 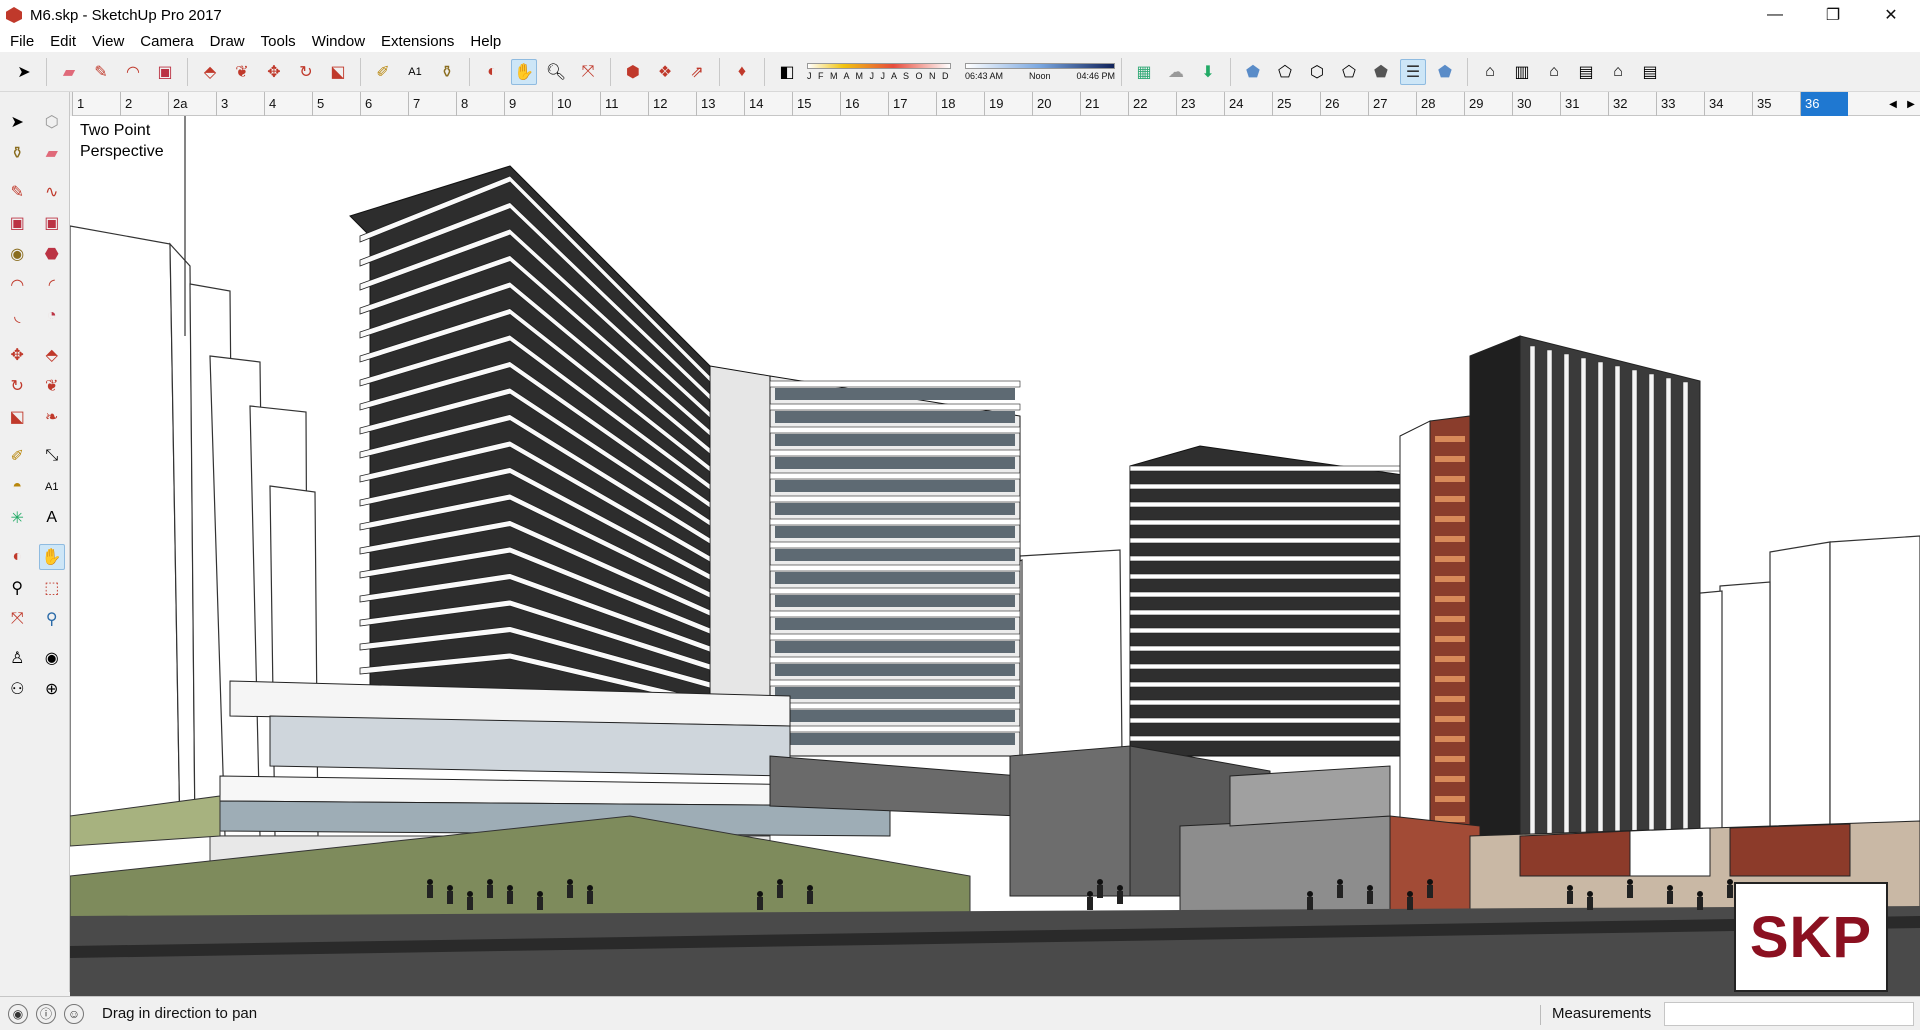 What do you see at coordinates (63, 41) in the screenshot?
I see `menu-edit: Edit` at bounding box center [63, 41].